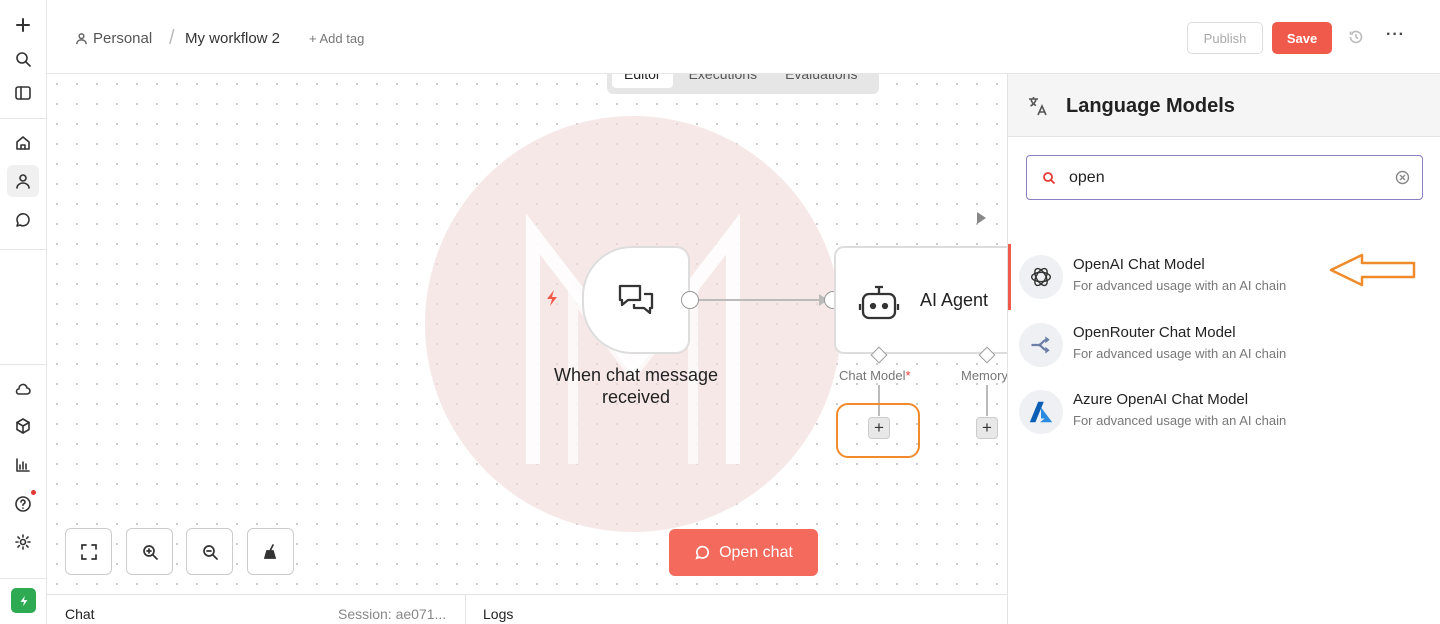 The image size is (1440, 624). I want to click on highlight-annotation, so click(878, 430).